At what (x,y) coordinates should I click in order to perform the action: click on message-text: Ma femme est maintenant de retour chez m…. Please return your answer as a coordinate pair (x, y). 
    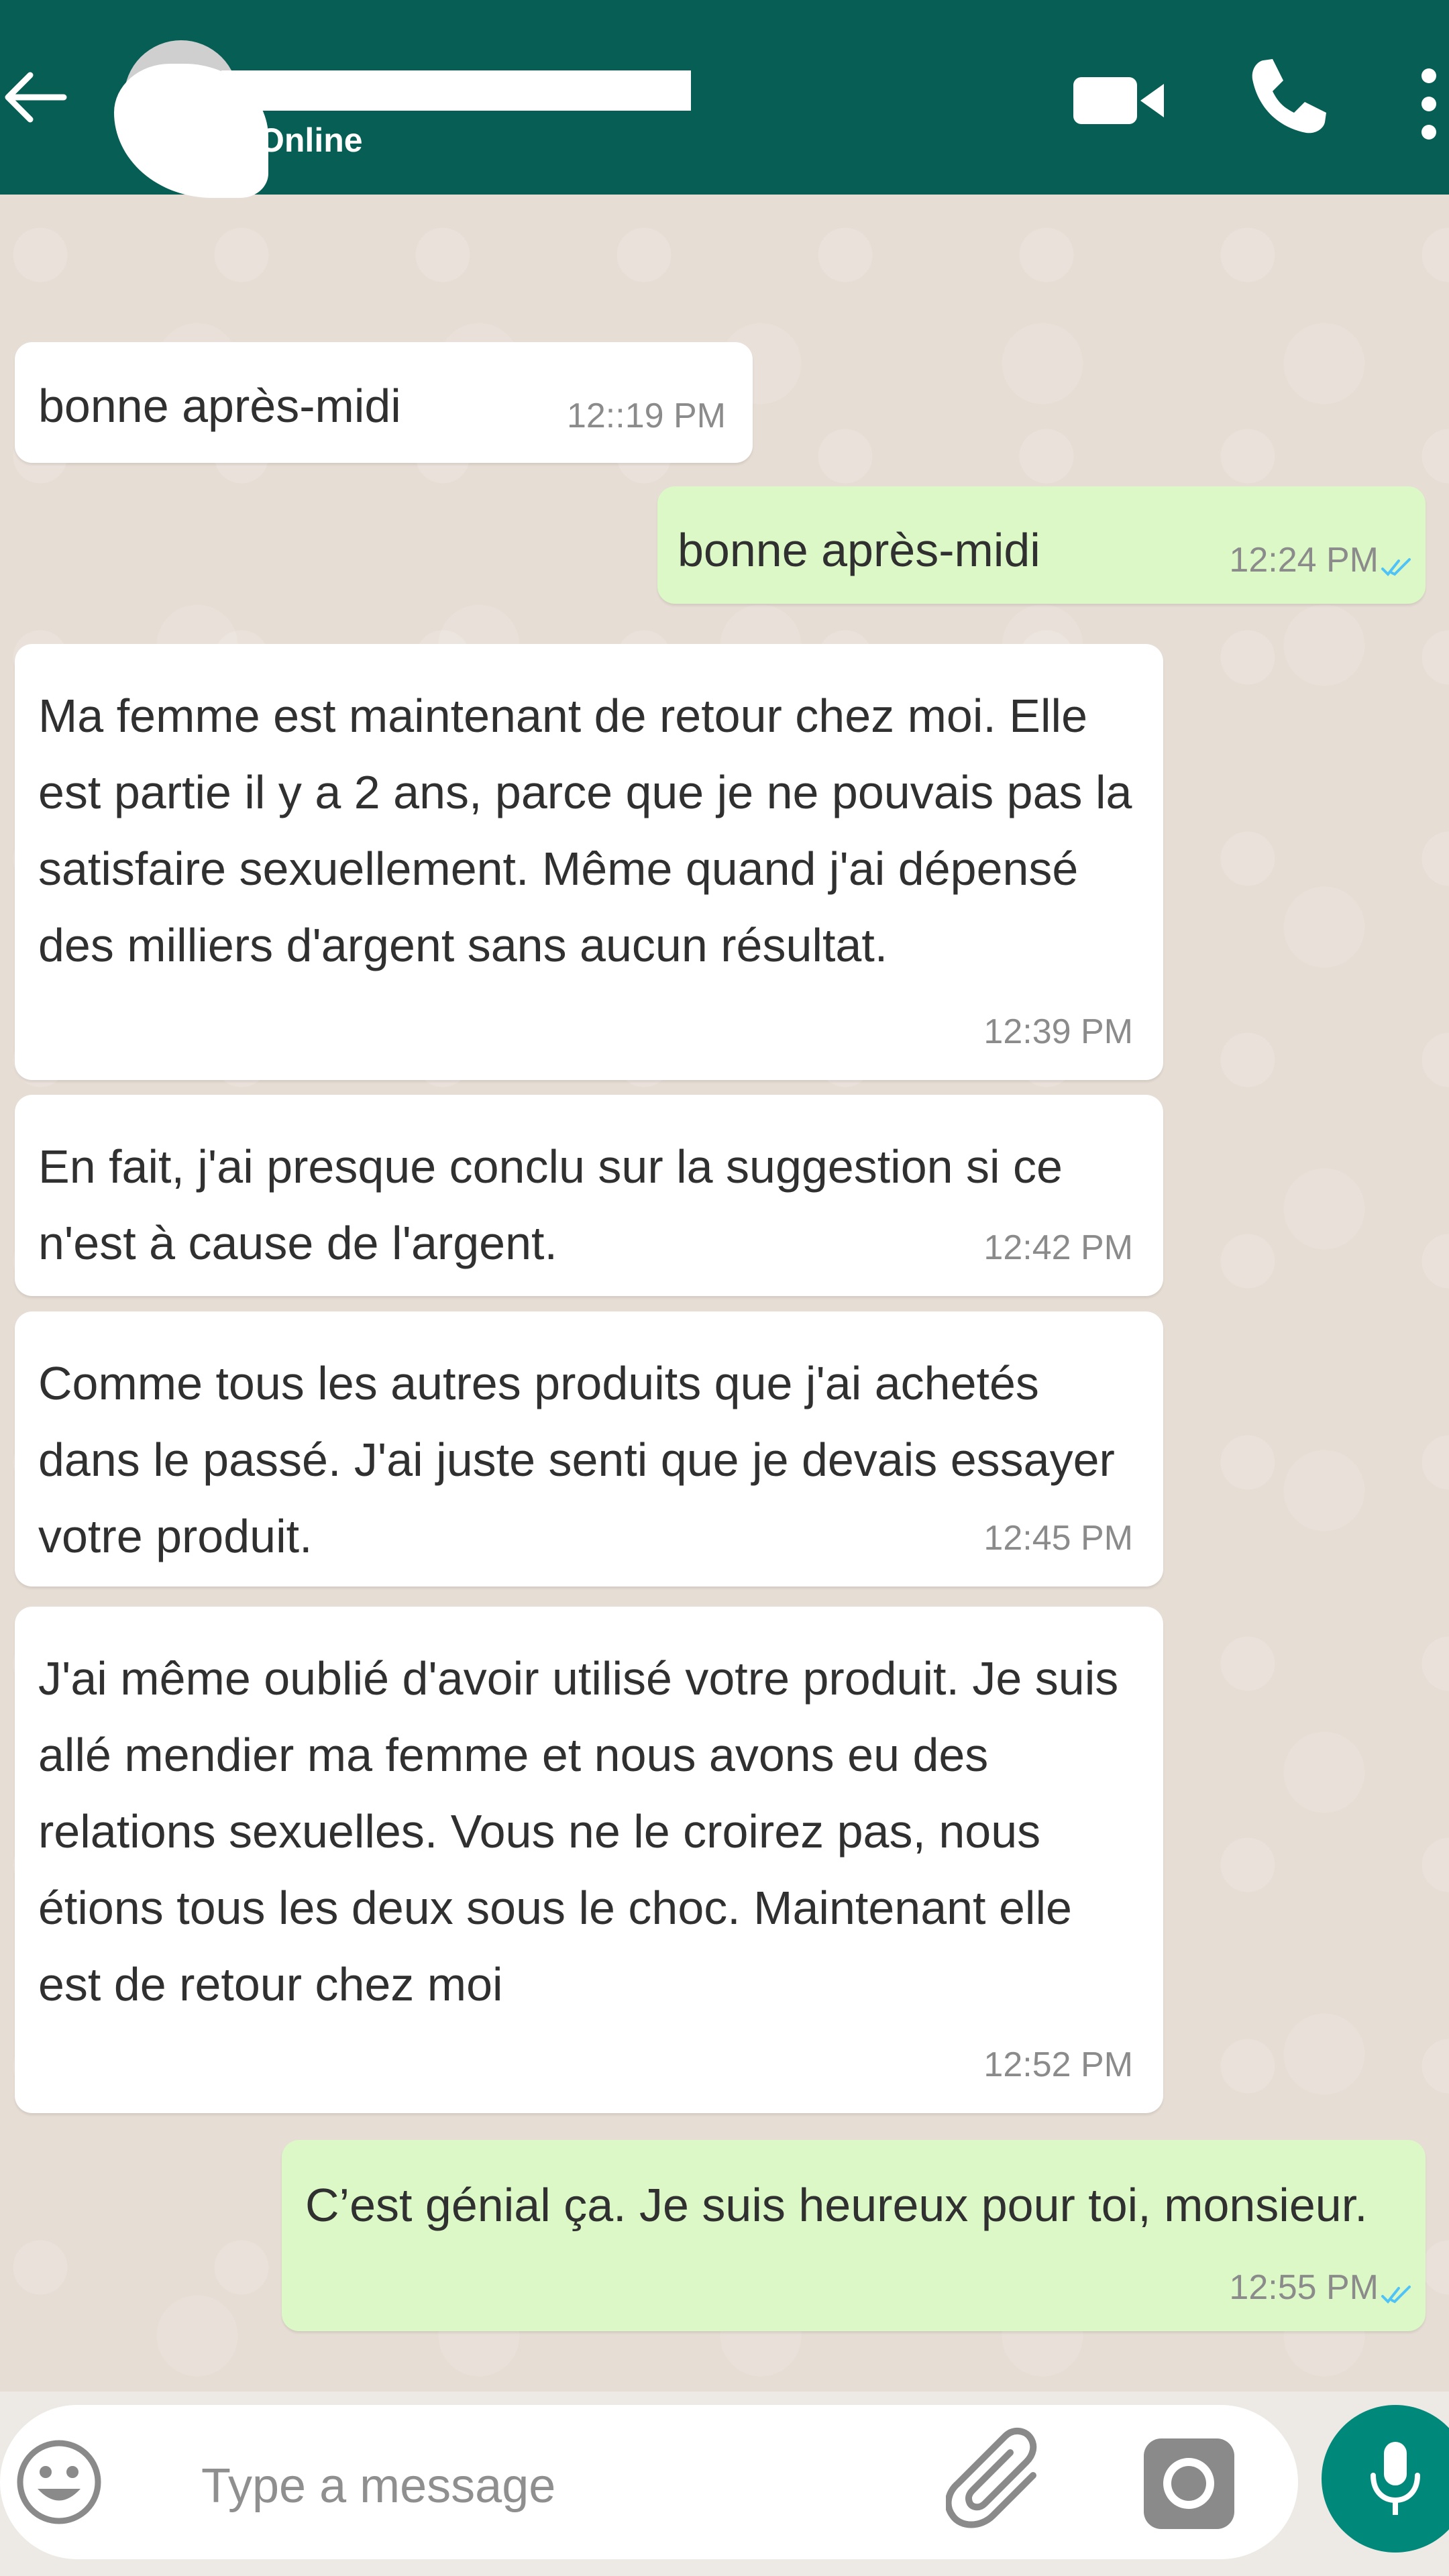
    Looking at the image, I should click on (585, 830).